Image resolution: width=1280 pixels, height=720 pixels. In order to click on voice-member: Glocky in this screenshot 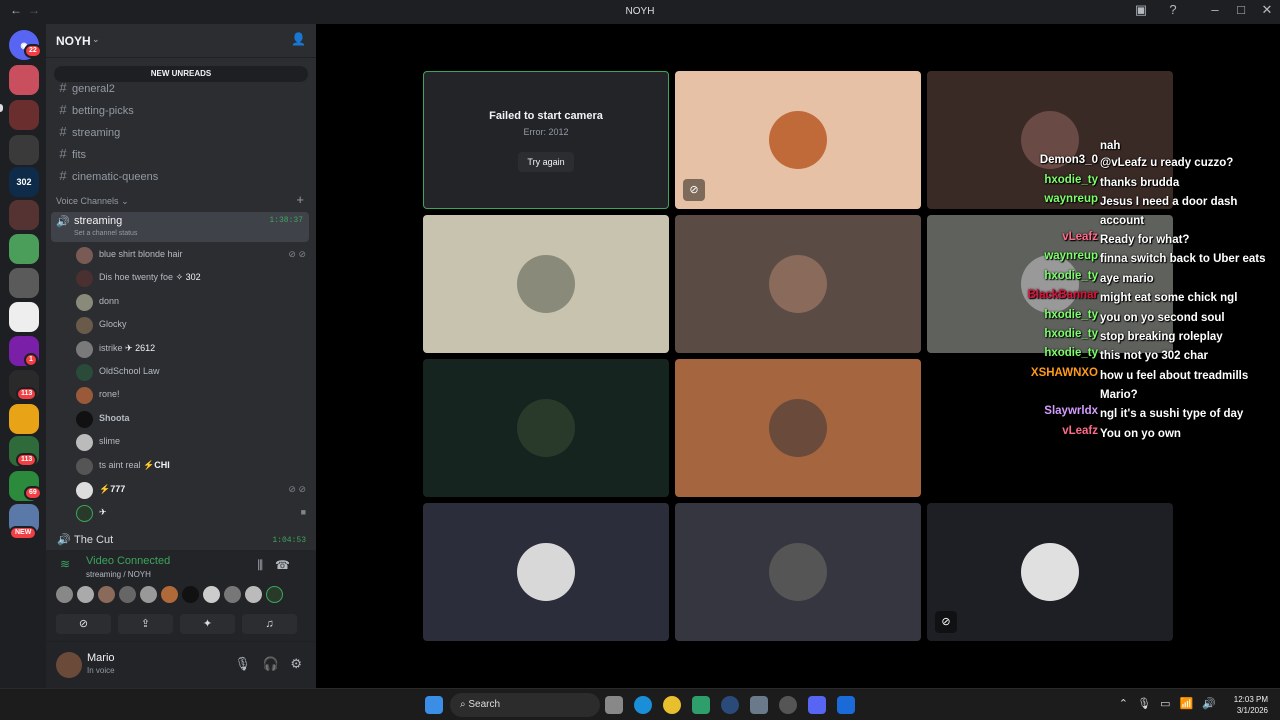, I will do `click(191, 325)`.